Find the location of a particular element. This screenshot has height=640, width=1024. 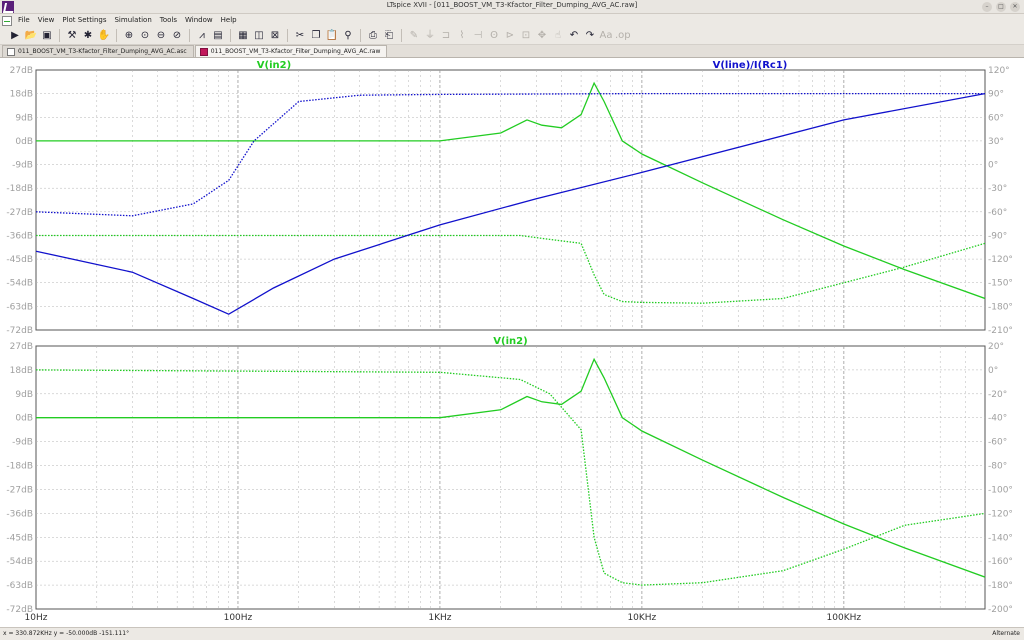

zoom-full-icon: ⊙ is located at coordinates (145, 36).